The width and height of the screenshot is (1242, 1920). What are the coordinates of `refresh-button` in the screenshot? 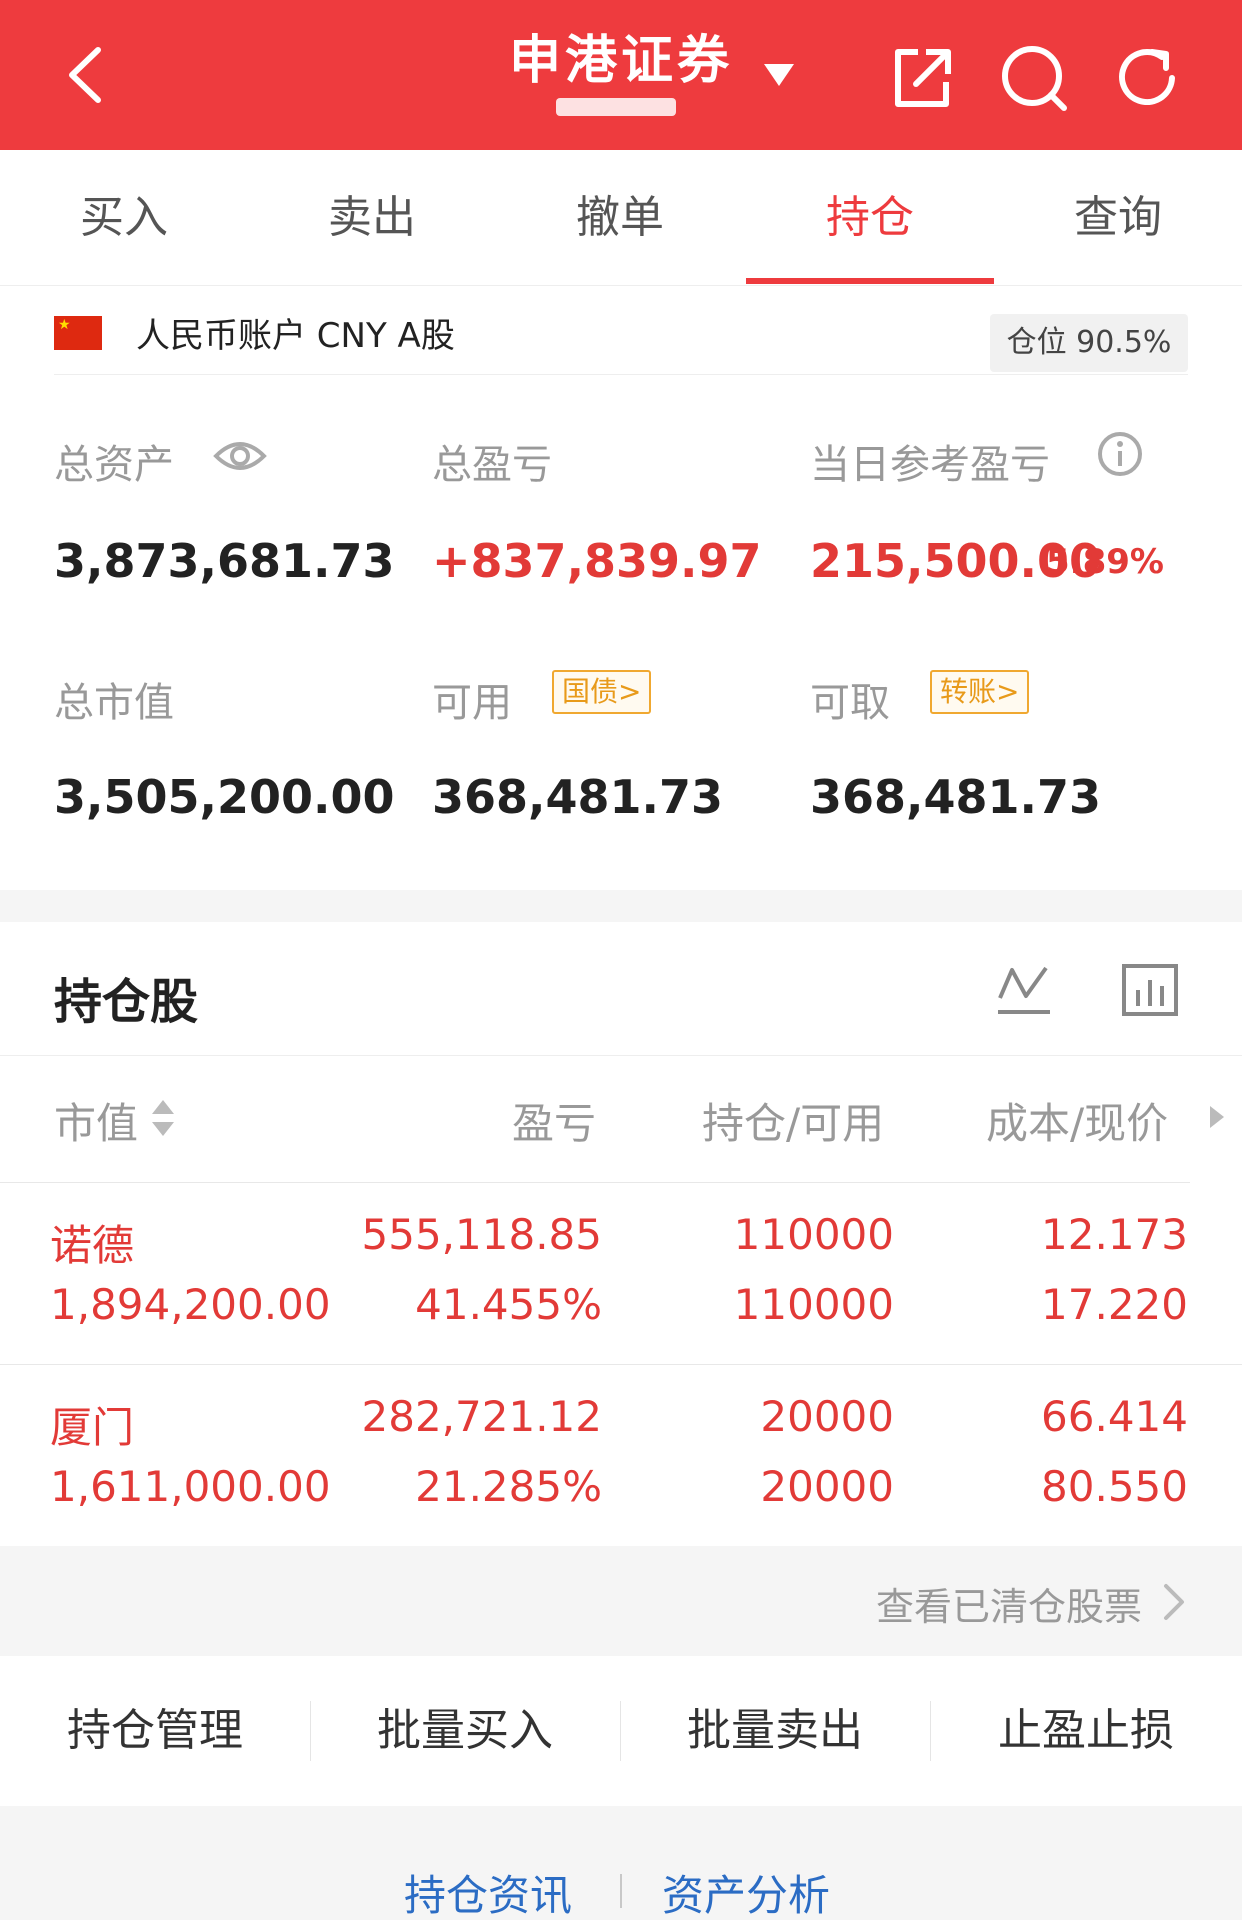 It's located at (1148, 78).